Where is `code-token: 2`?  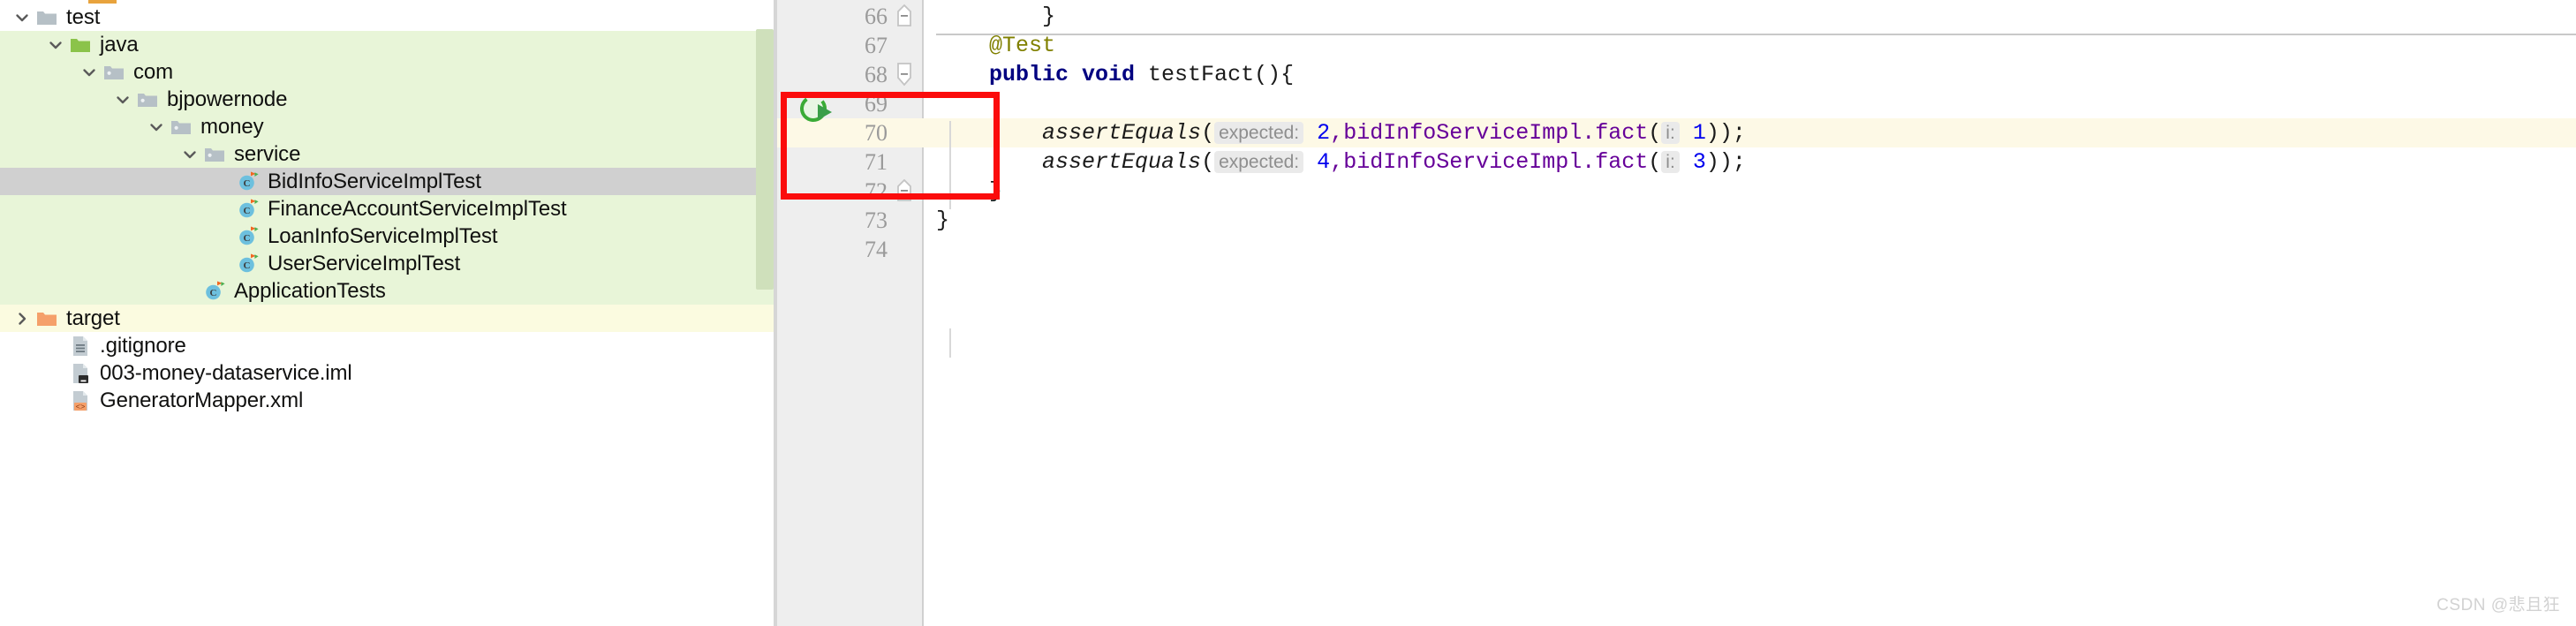
code-token: 2 is located at coordinates (1324, 133).